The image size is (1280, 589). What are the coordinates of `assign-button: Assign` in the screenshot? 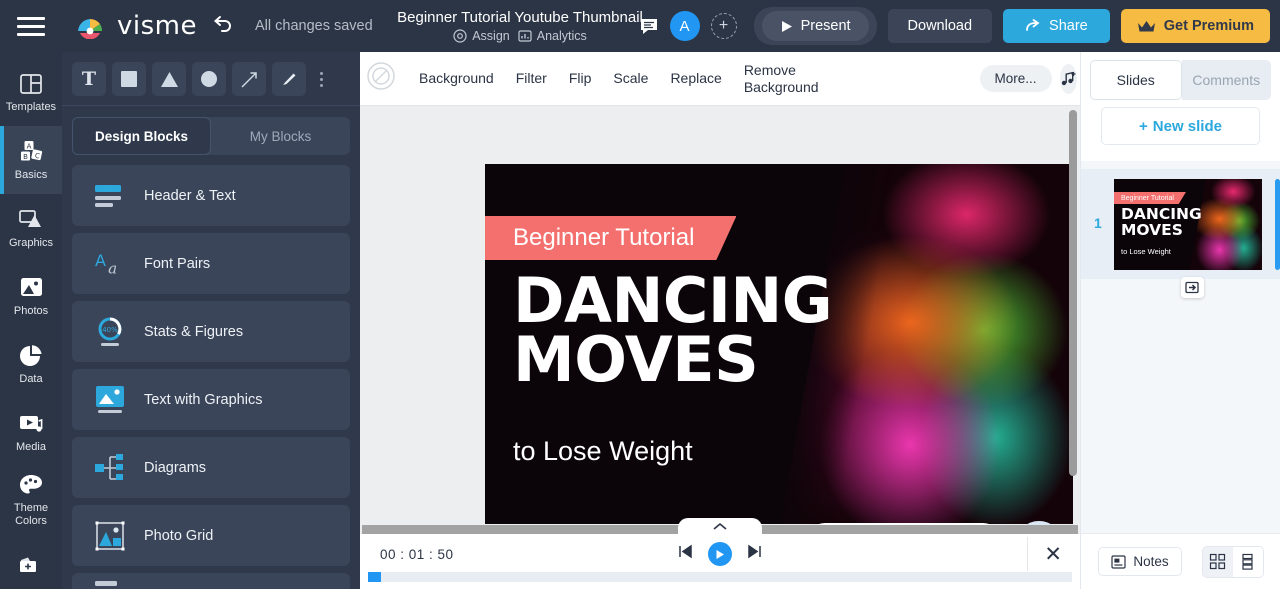 It's located at (481, 36).